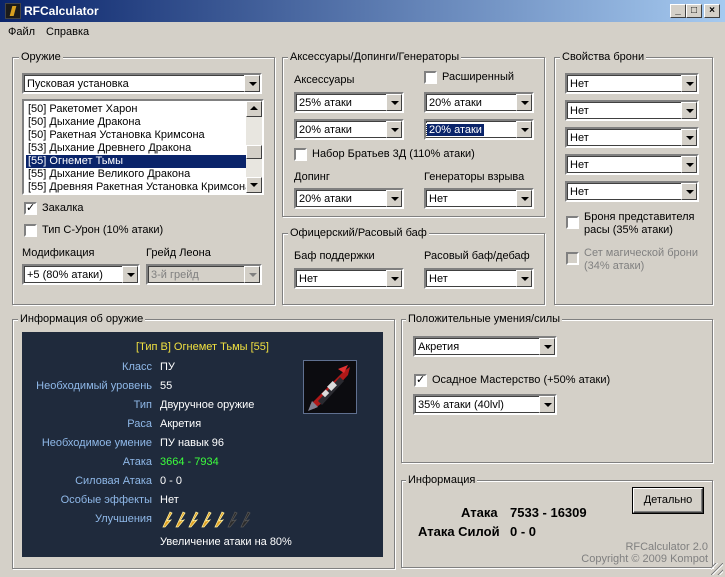  What do you see at coordinates (137, 367) in the screenshot?
I see `info-key: Класс` at bounding box center [137, 367].